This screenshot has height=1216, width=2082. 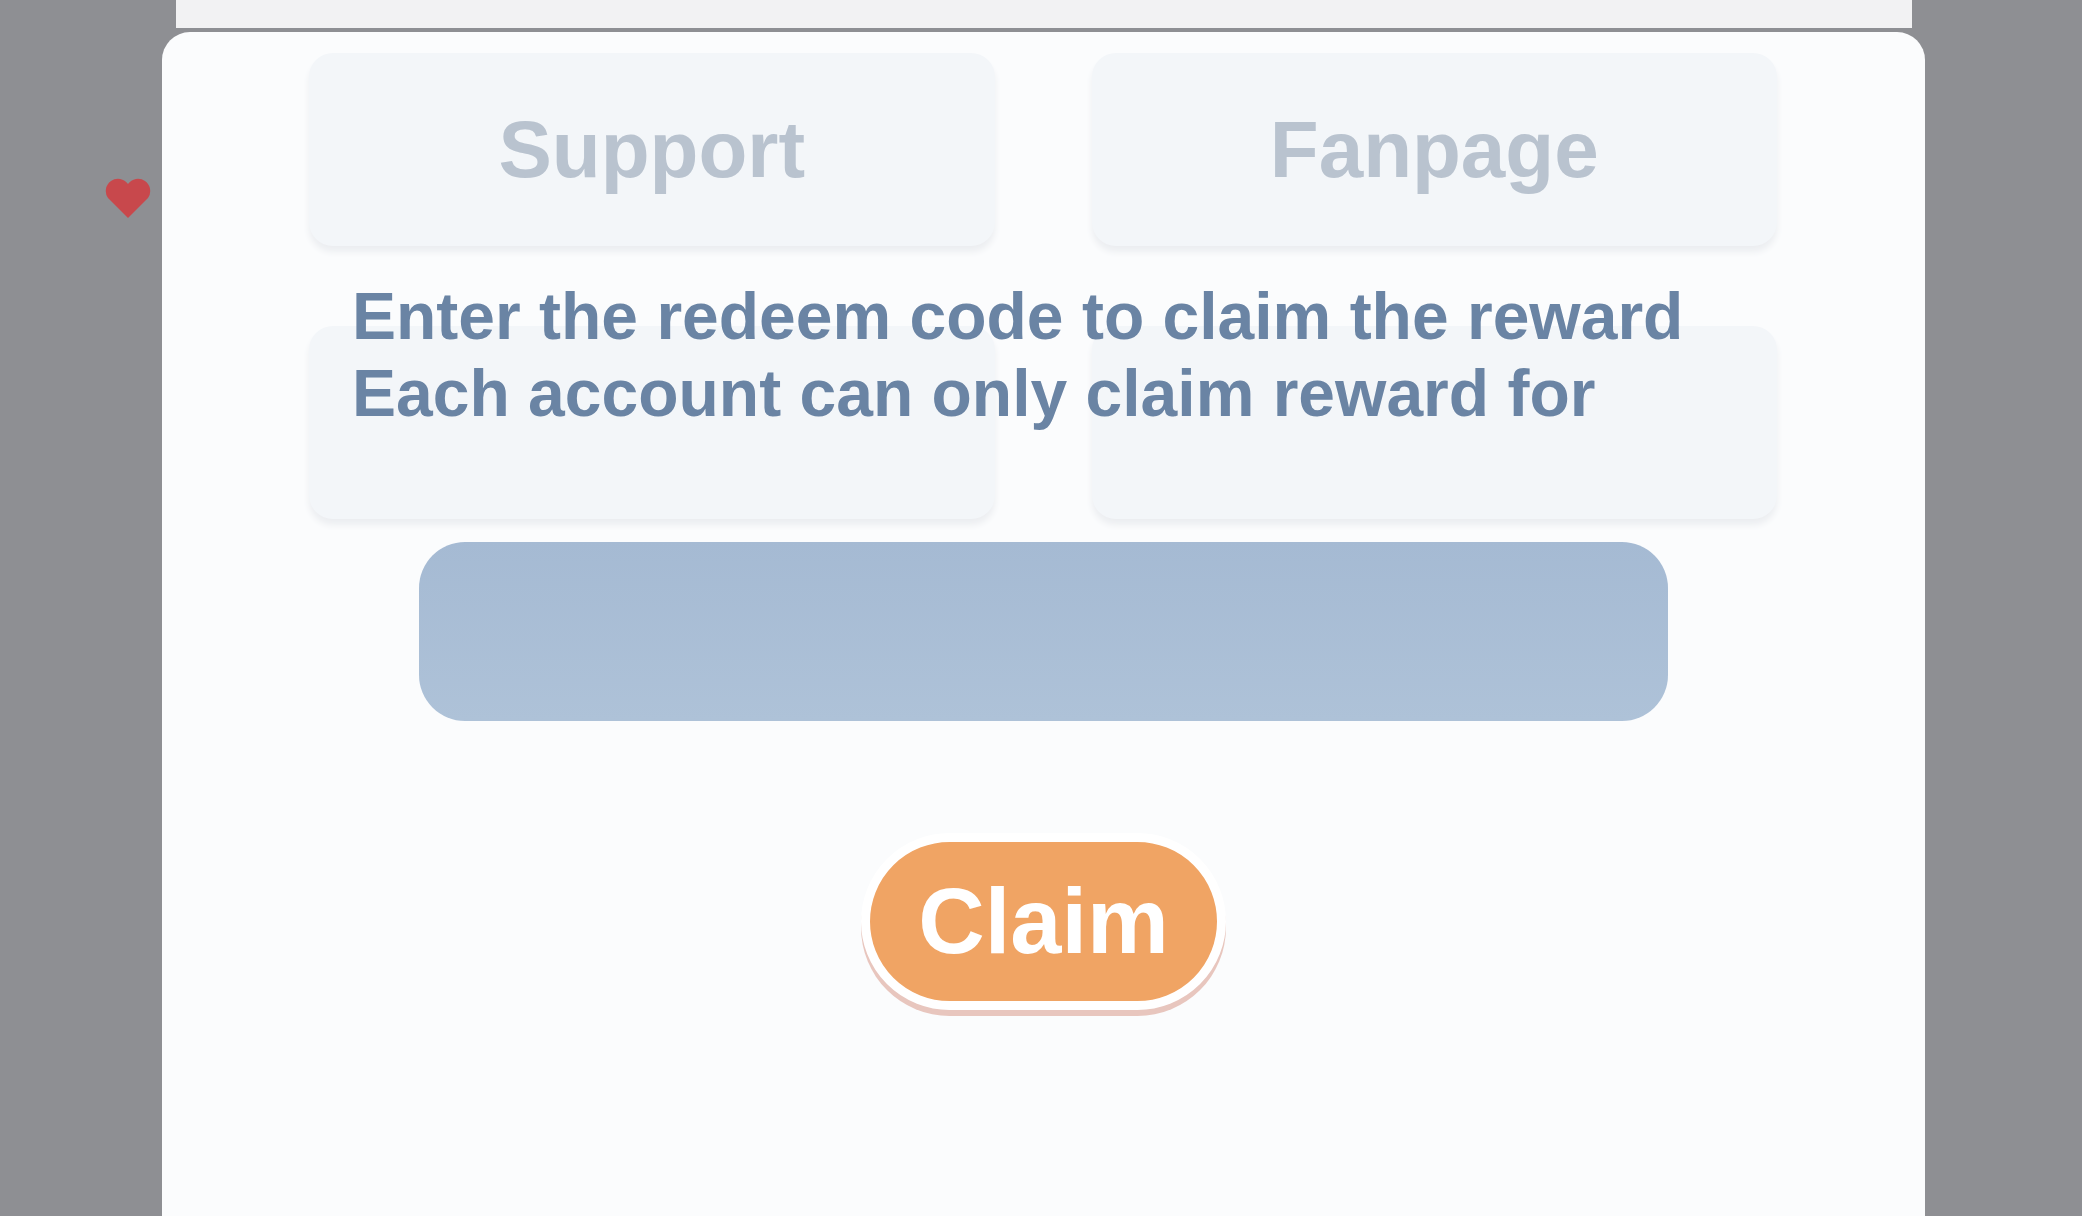 What do you see at coordinates (1434, 149) in the screenshot?
I see `faded-menu-button: Fanpage` at bounding box center [1434, 149].